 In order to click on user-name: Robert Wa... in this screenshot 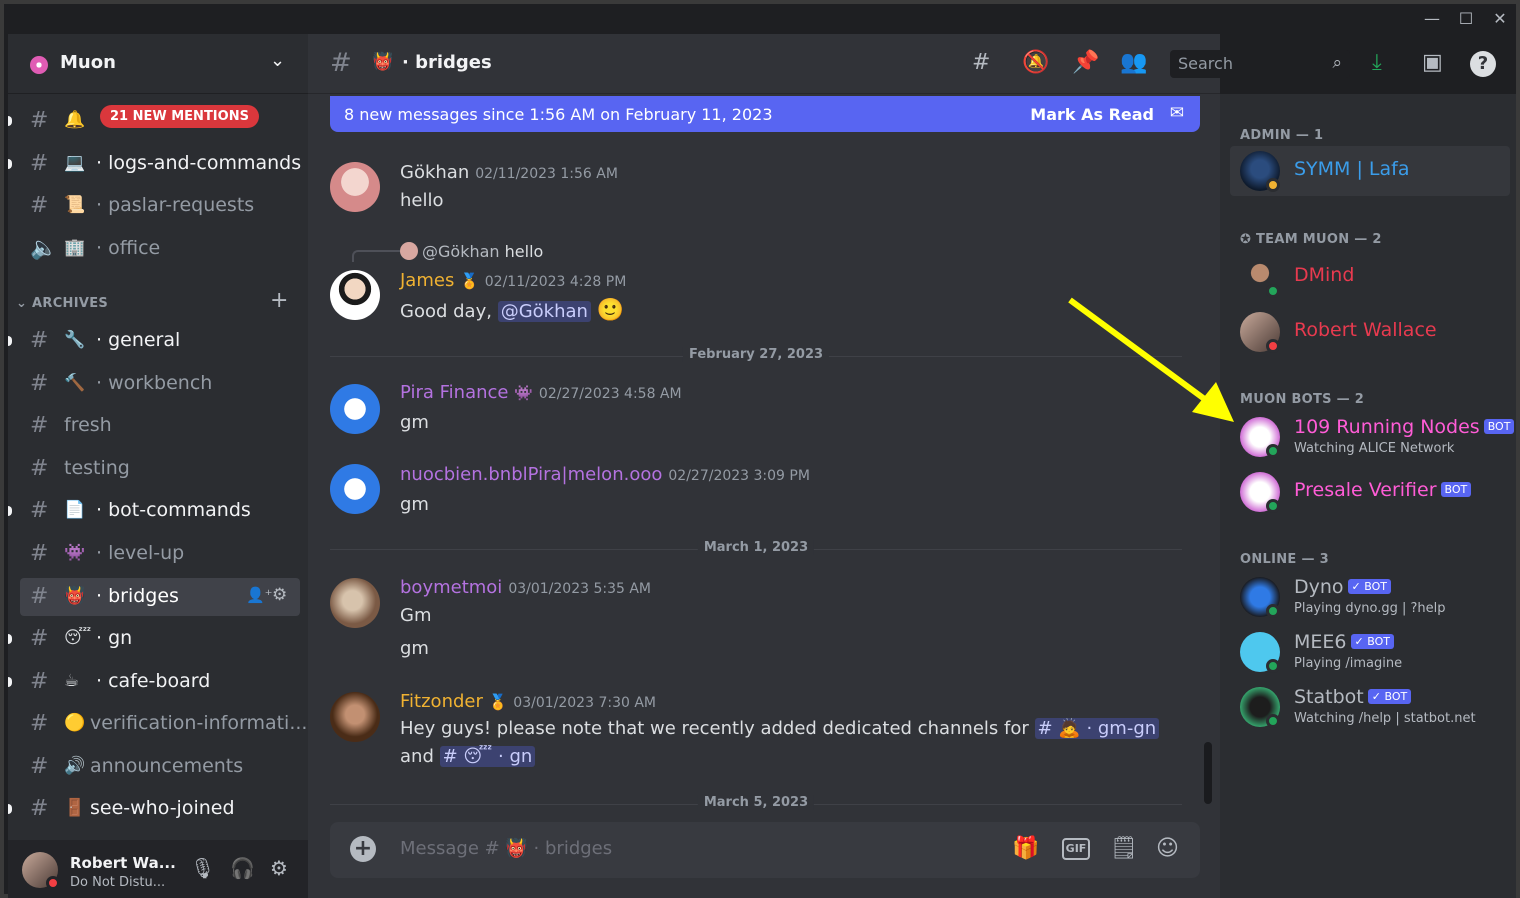, I will do `click(123, 863)`.